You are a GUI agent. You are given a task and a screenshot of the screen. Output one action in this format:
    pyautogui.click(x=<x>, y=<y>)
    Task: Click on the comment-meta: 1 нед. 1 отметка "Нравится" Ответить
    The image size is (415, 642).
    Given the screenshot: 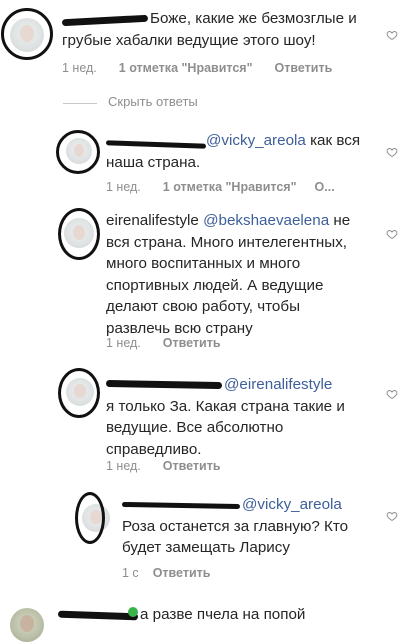 What is the action you would take?
    pyautogui.click(x=197, y=68)
    